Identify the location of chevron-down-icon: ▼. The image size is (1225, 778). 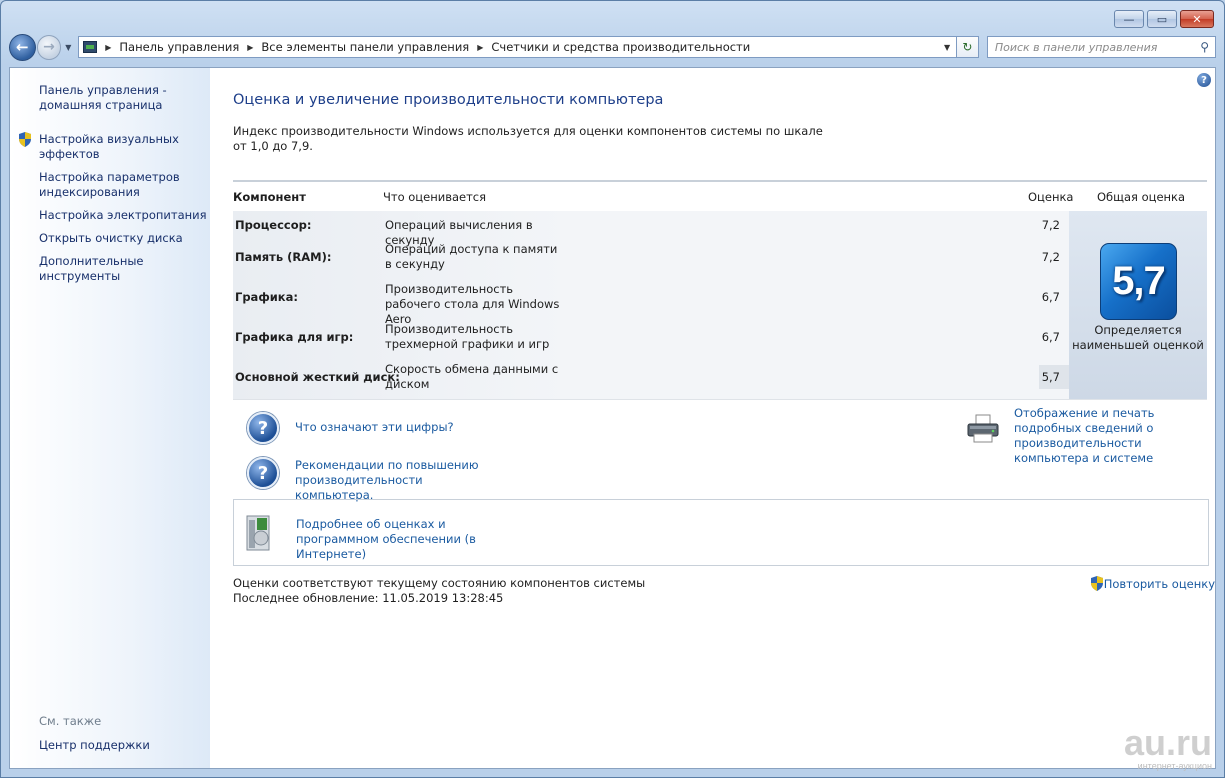
(947, 47).